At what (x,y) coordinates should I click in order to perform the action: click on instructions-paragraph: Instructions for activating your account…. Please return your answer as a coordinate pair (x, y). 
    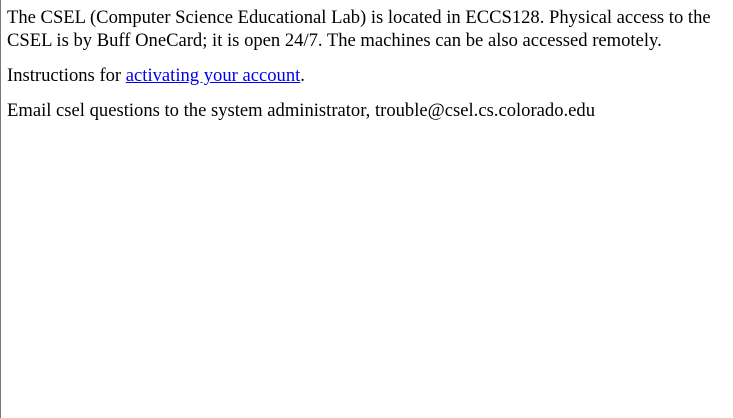
    Looking at the image, I should click on (367, 75).